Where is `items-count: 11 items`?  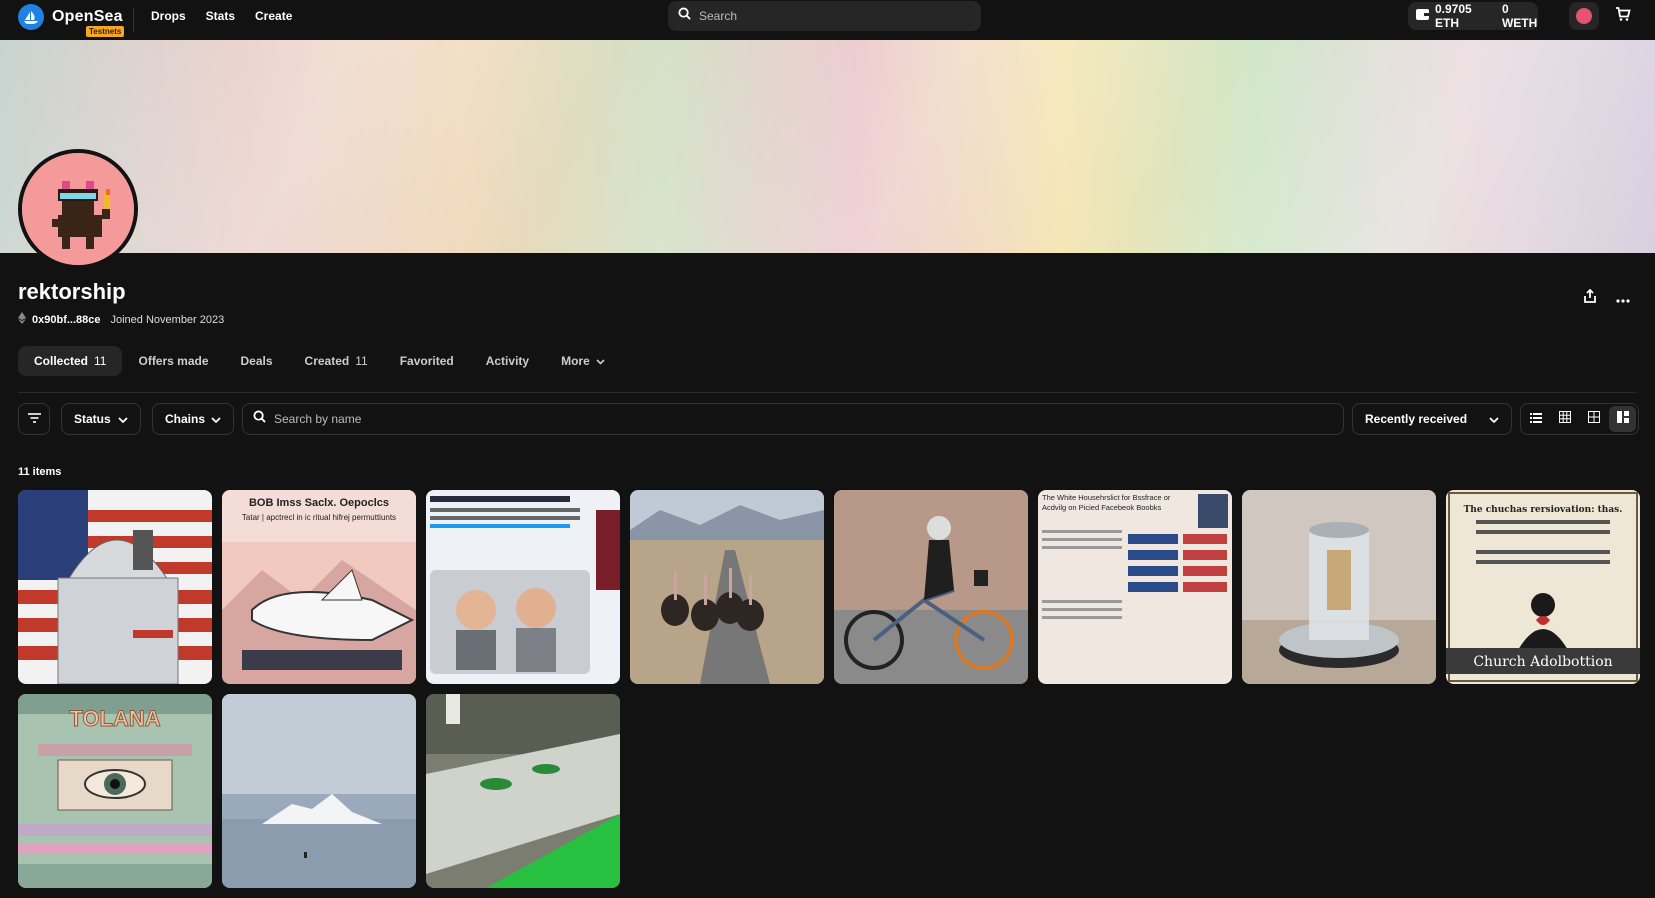
items-count: 11 items is located at coordinates (40, 472).